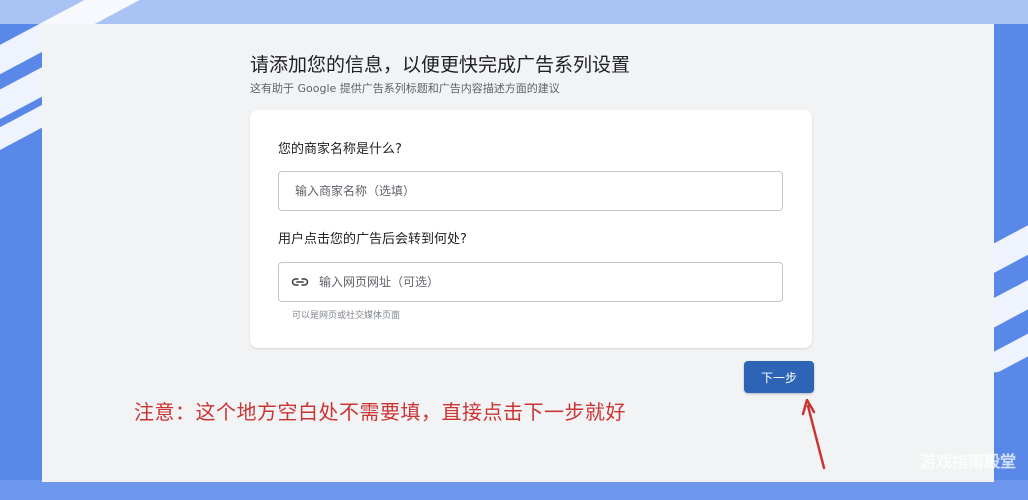 The width and height of the screenshot is (1028, 500). Describe the element at coordinates (440, 65) in the screenshot. I see `page-title: 请添加您的信息，以便更快完成广告系列设置` at that location.